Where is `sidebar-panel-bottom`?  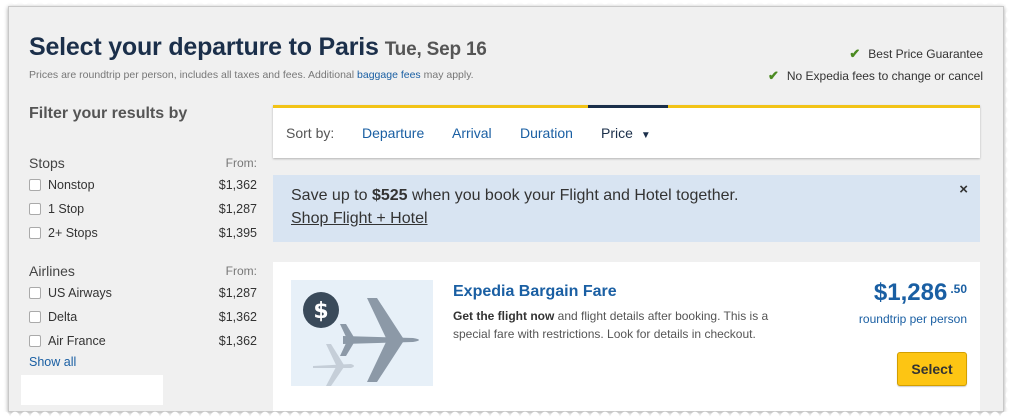
sidebar-panel-bottom is located at coordinates (92, 390).